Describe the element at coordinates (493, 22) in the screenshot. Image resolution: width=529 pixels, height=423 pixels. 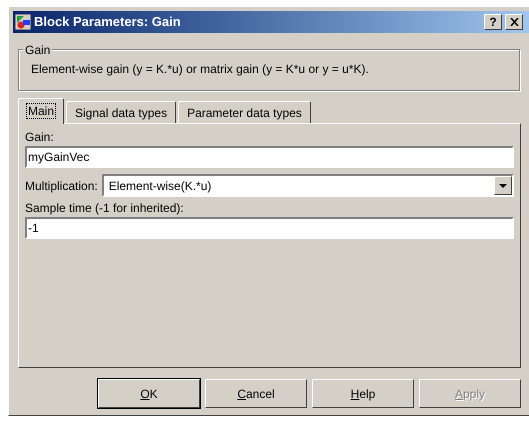
I see `help-button: ?` at that location.